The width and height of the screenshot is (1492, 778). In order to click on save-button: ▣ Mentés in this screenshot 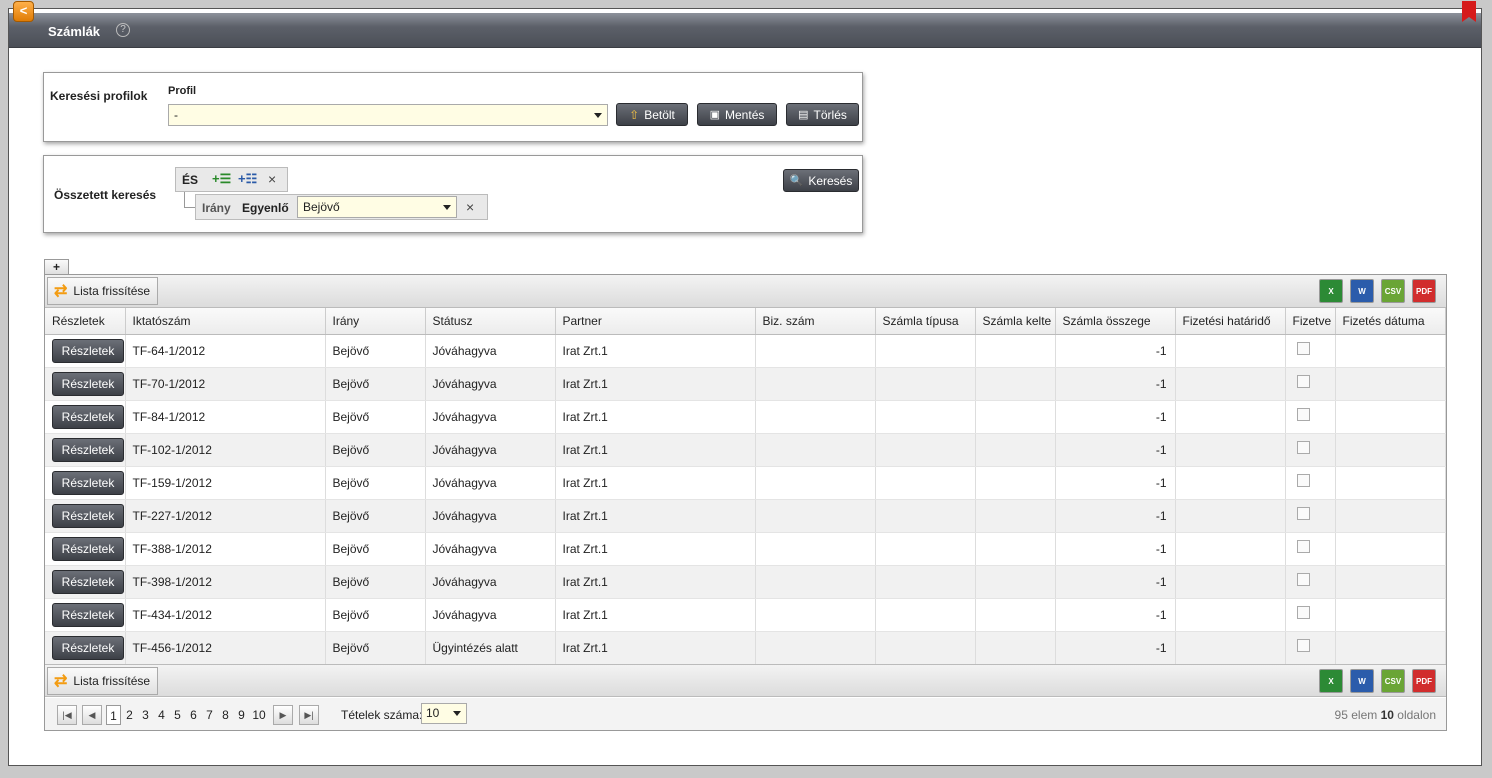, I will do `click(737, 114)`.